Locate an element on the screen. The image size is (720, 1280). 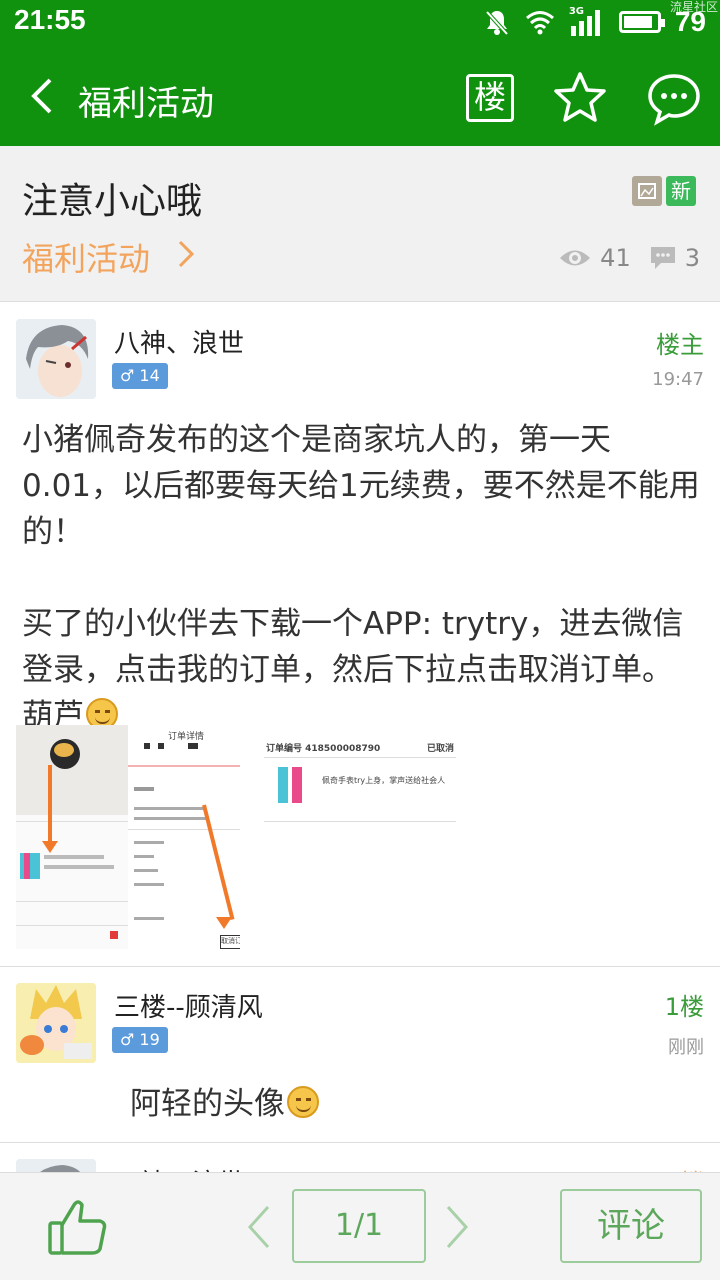
post-content: 阿轻的头像 is located at coordinates (224, 1104).